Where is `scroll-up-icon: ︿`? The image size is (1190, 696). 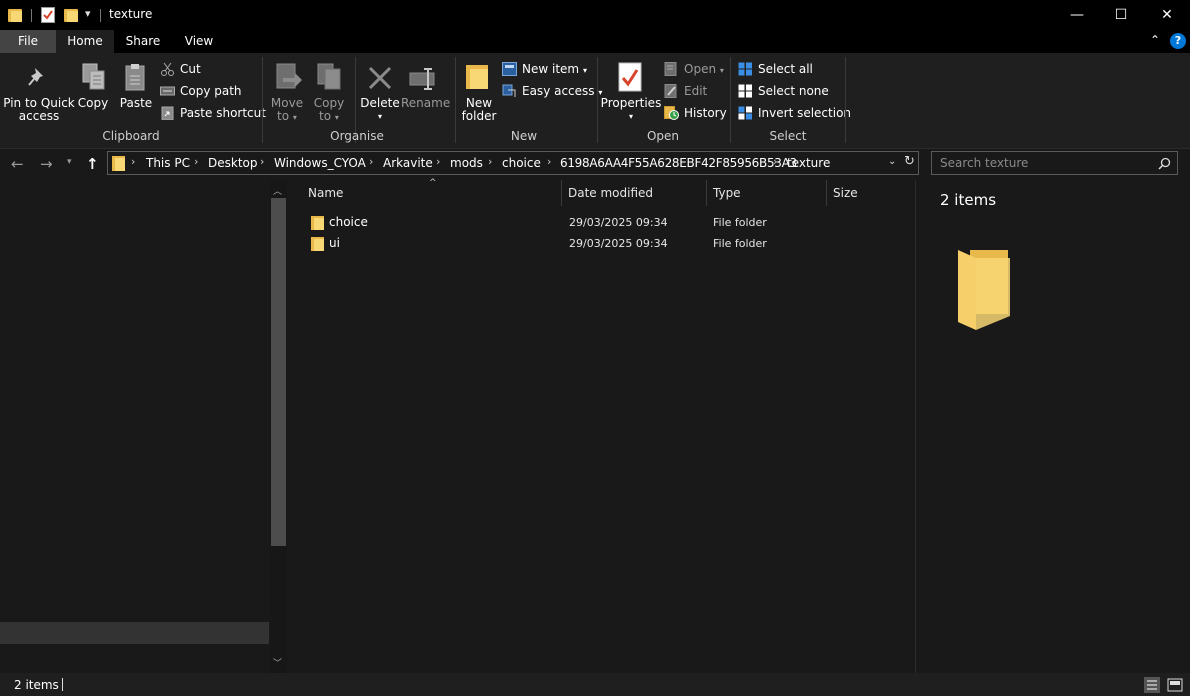
scroll-up-icon: ︿ is located at coordinates (277, 190).